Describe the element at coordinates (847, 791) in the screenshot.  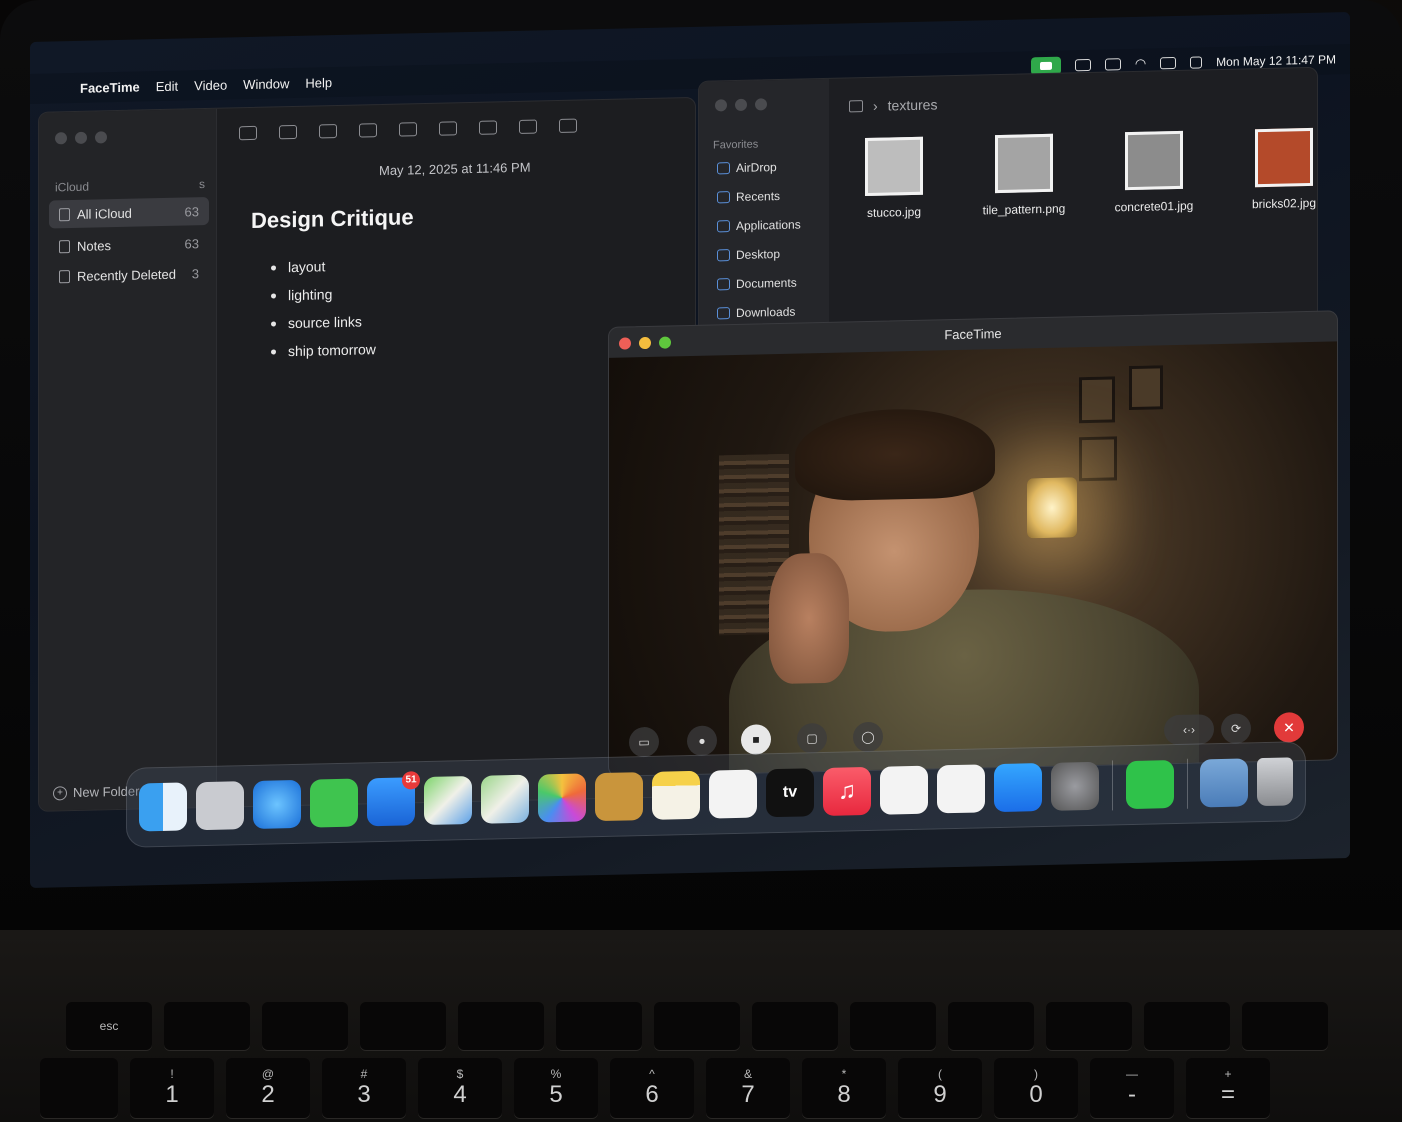
I see `music-icon: ♫` at that location.